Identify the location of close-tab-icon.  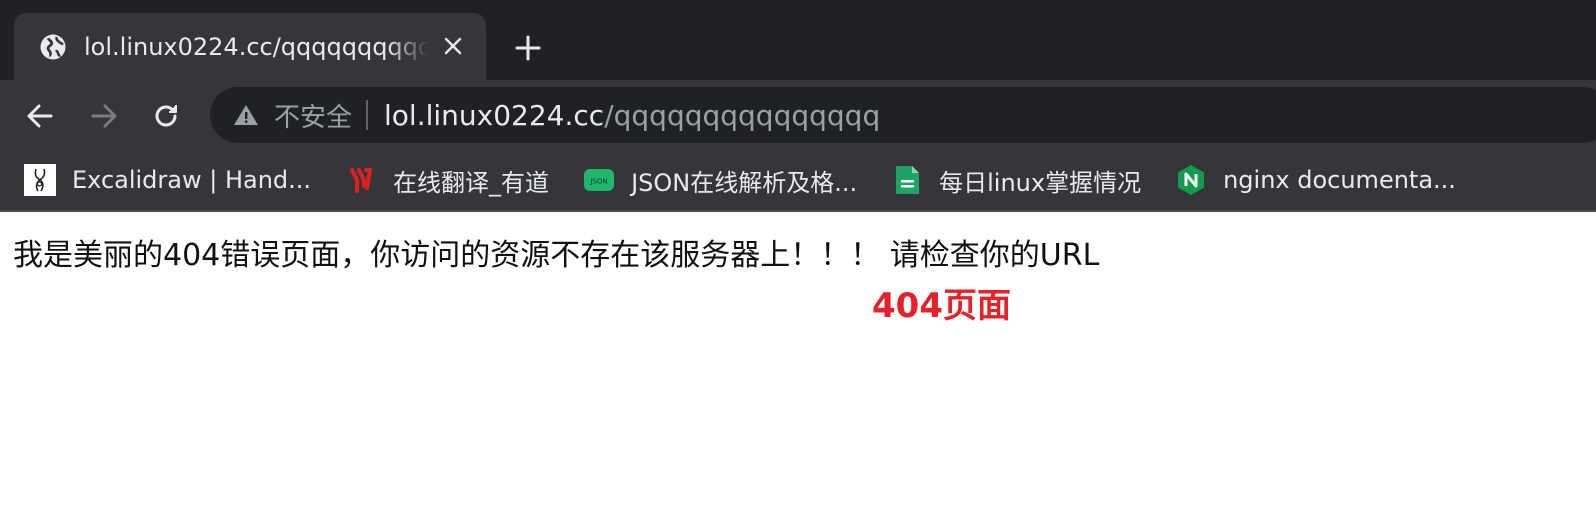
(453, 46).